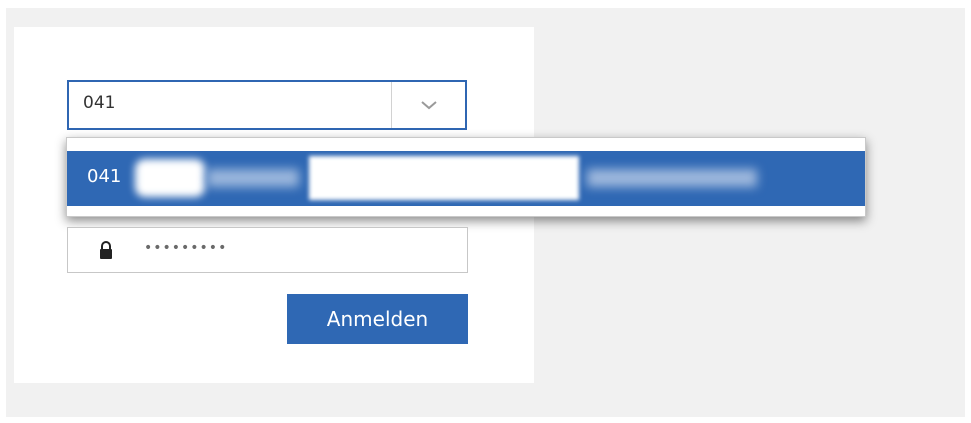 Image resolution: width=971 pixels, height=423 pixels. Describe the element at coordinates (267, 250) in the screenshot. I see `password-field: •••••••••` at that location.